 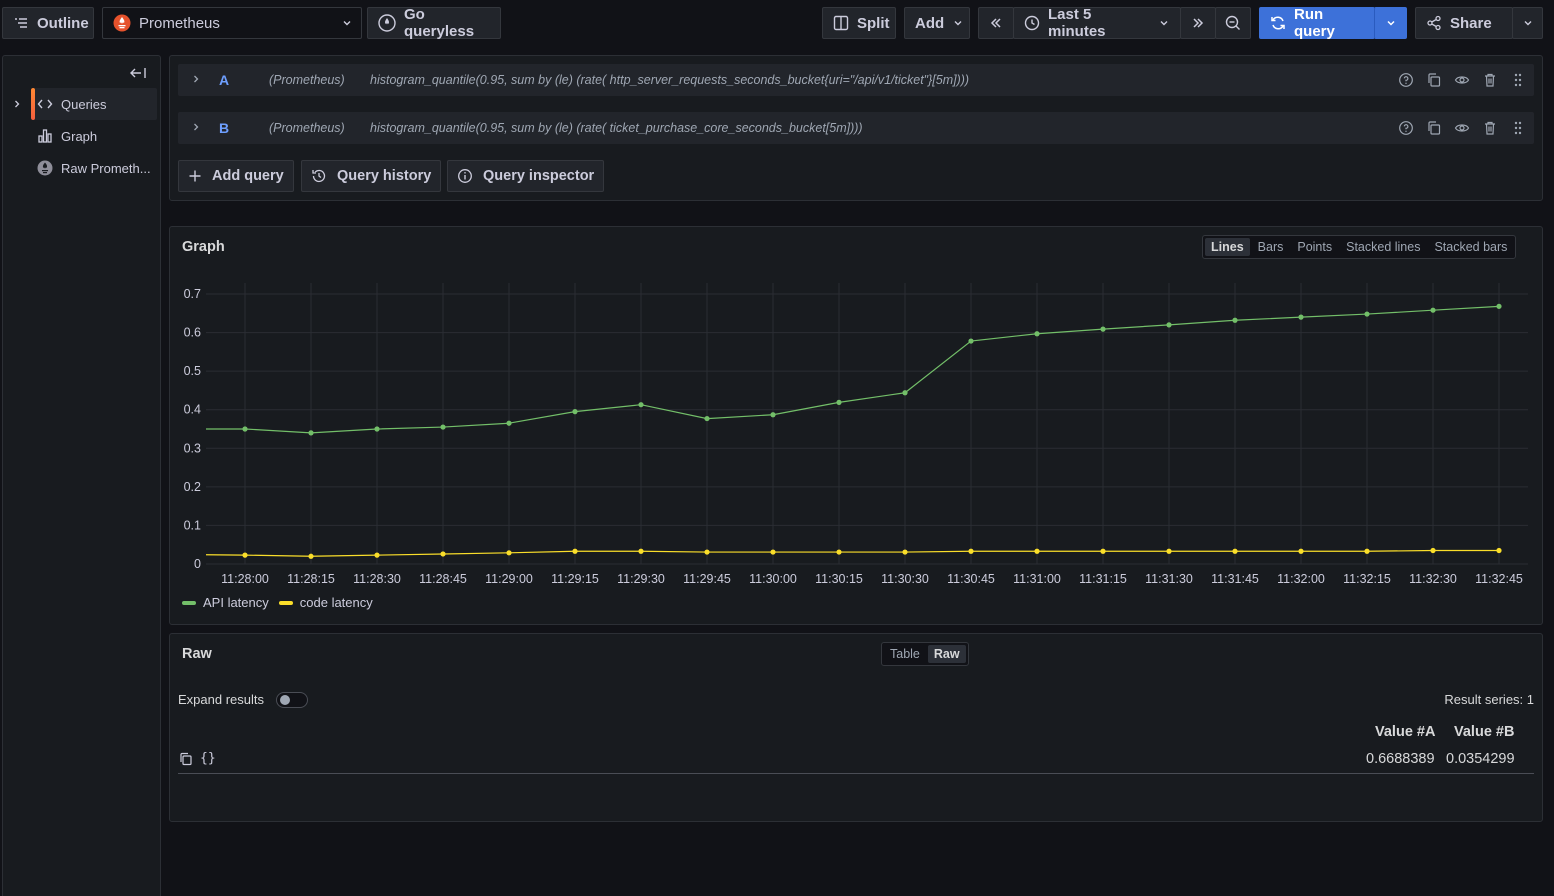 I want to click on legend-item-code-latency: code latency, so click(x=325, y=602).